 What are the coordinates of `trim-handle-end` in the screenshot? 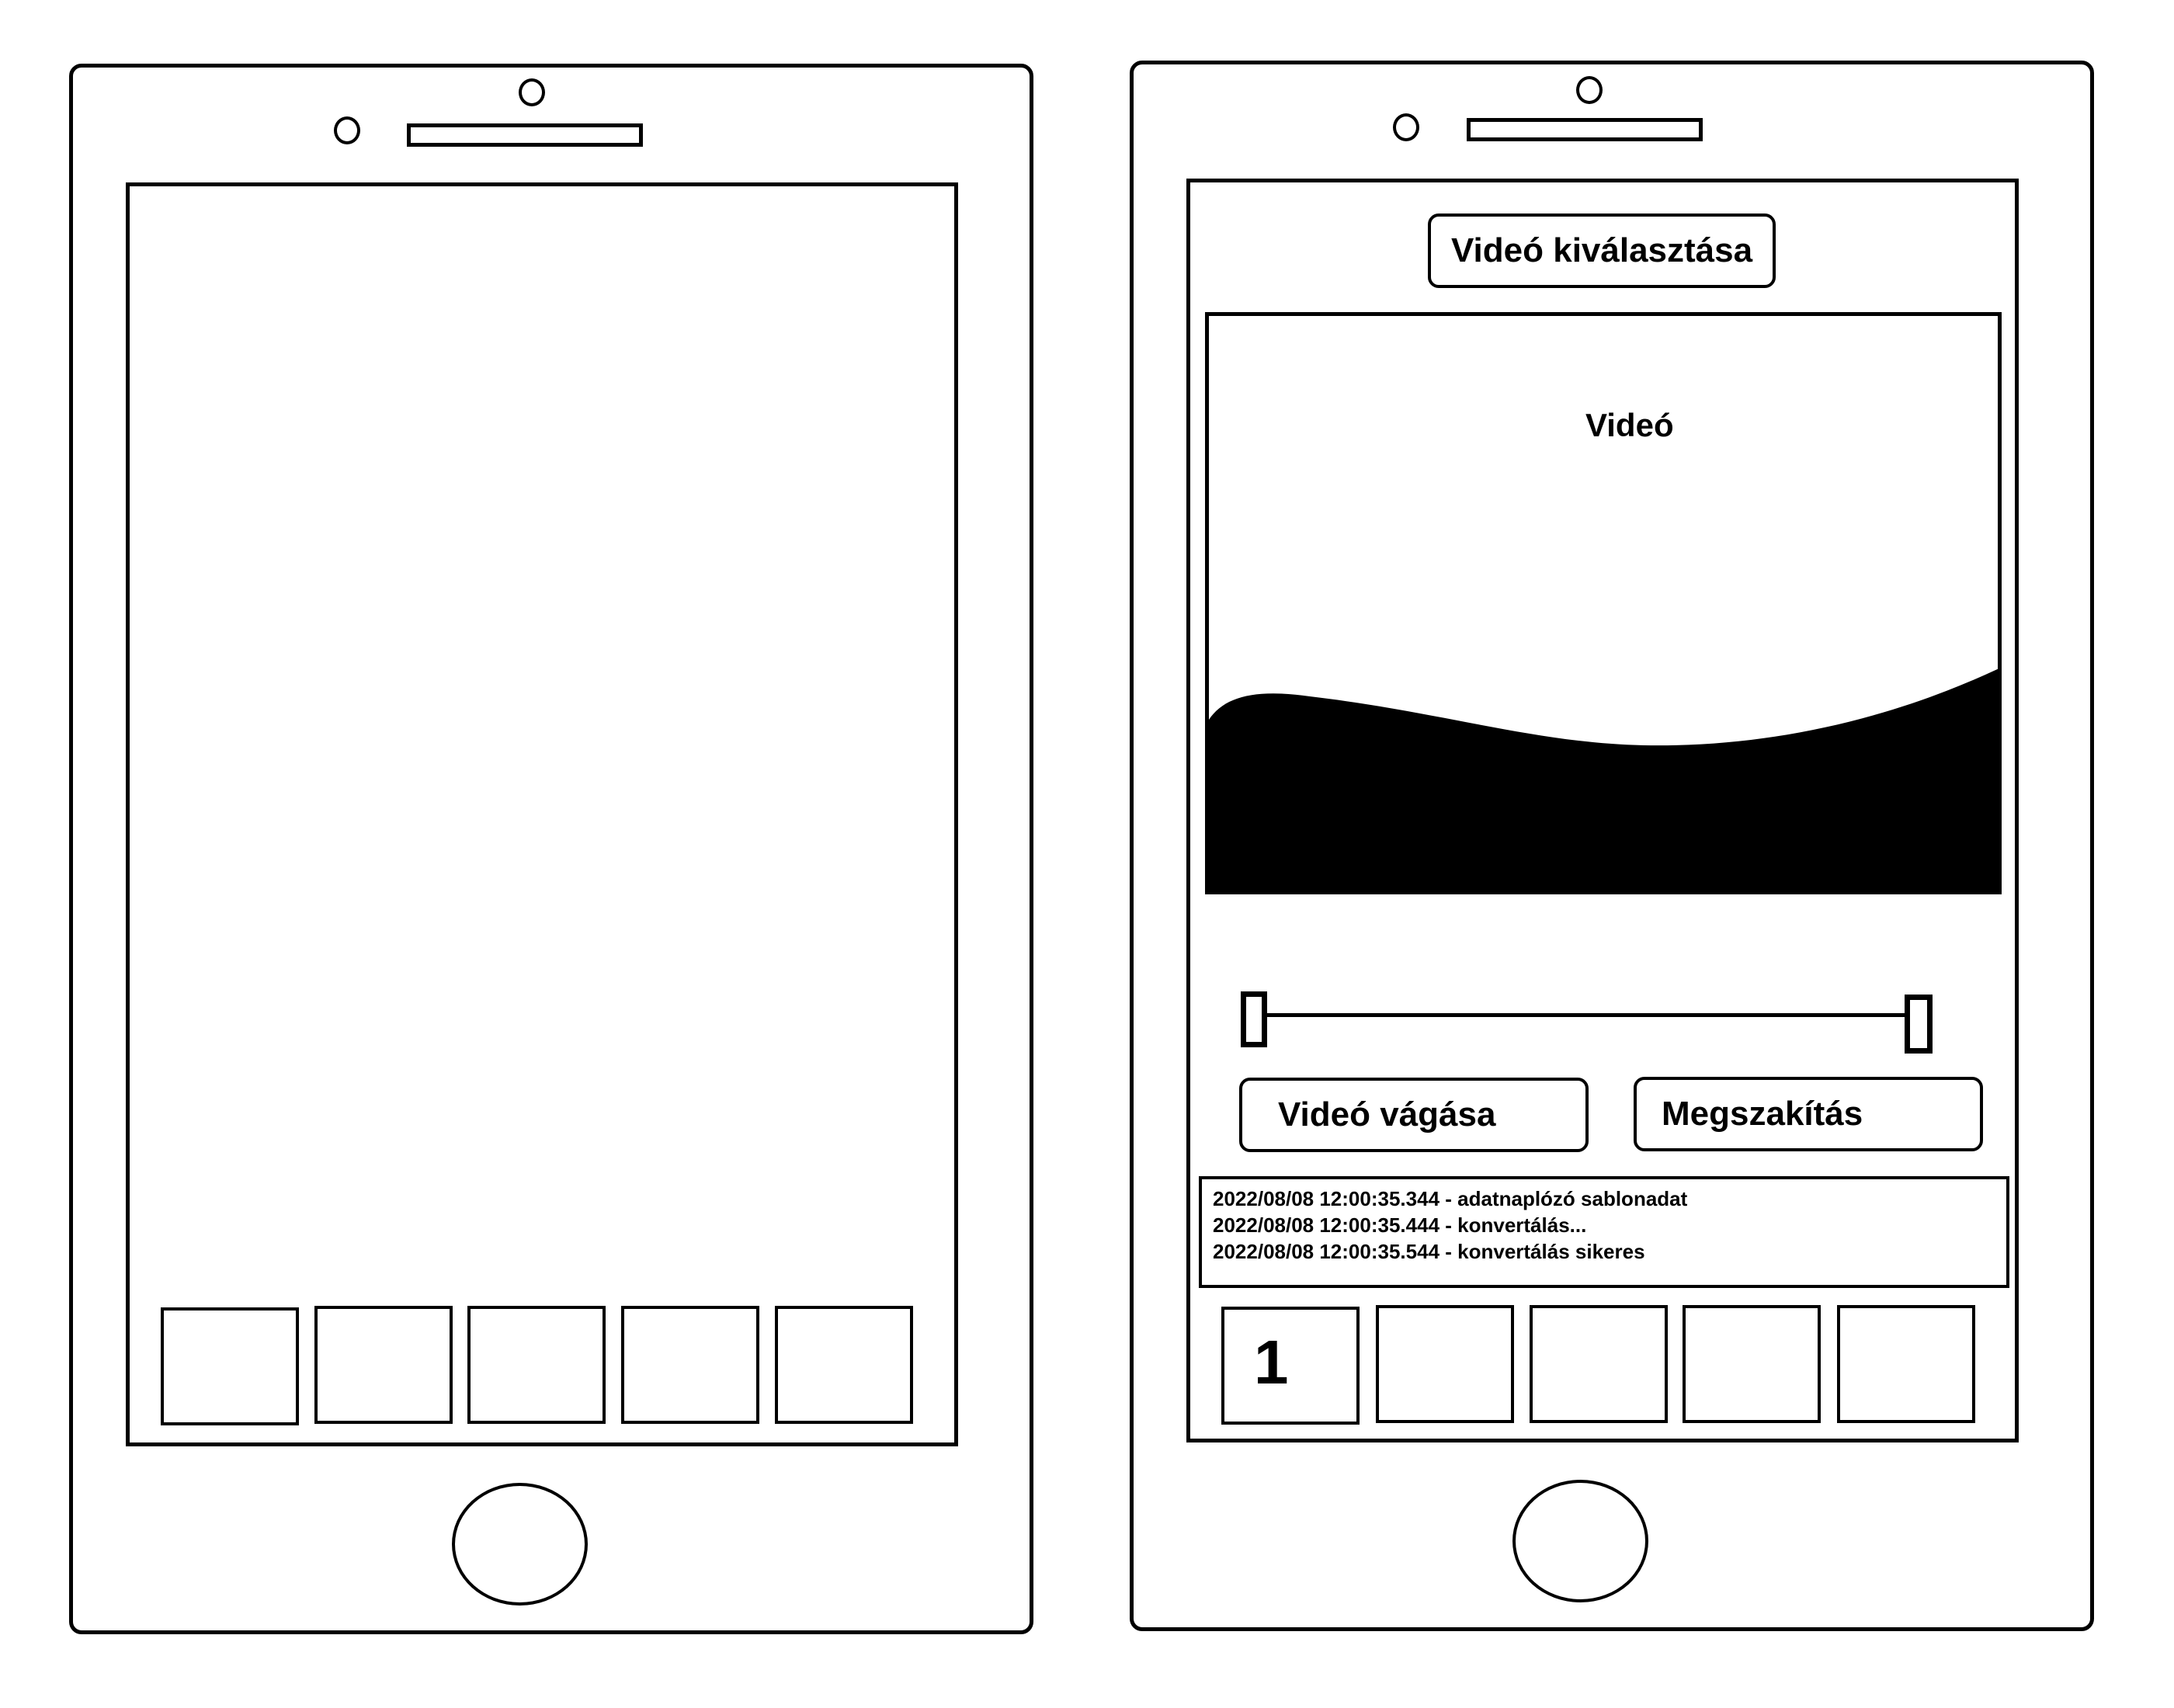 It's located at (1919, 1025).